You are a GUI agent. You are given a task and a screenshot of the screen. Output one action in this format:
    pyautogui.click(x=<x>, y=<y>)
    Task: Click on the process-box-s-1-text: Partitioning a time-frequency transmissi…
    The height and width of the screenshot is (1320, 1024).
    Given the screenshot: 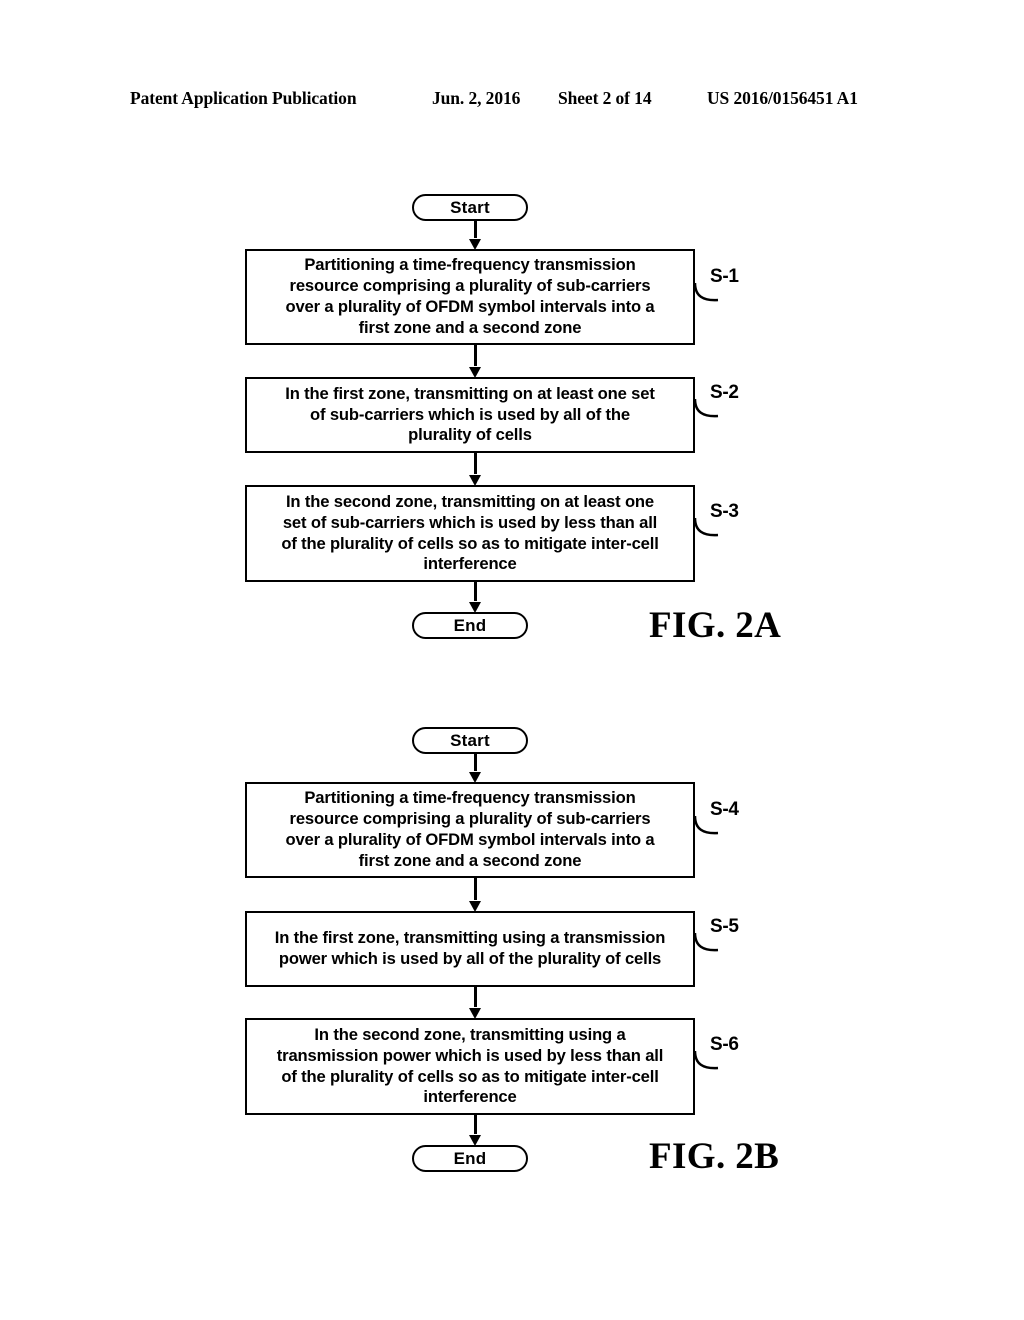 What is the action you would take?
    pyautogui.click(x=470, y=296)
    